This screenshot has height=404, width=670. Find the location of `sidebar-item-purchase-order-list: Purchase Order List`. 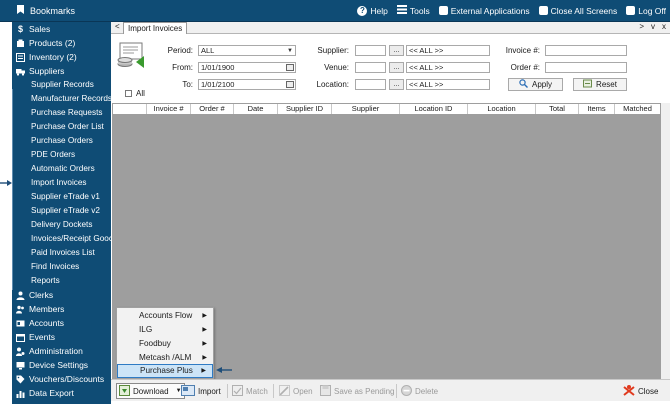

sidebar-item-purchase-order-list: Purchase Order List is located at coordinates (61, 127).